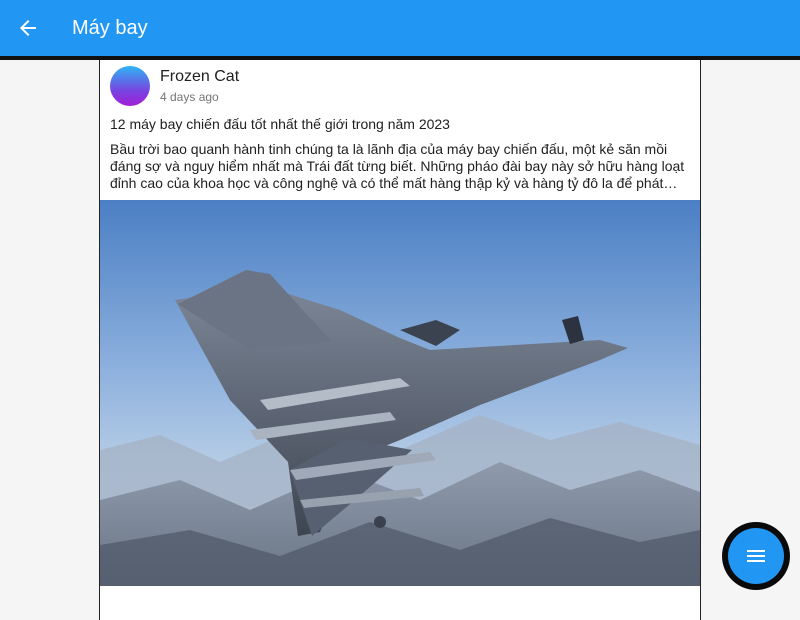  I want to click on arrow-back-icon, so click(28, 28).